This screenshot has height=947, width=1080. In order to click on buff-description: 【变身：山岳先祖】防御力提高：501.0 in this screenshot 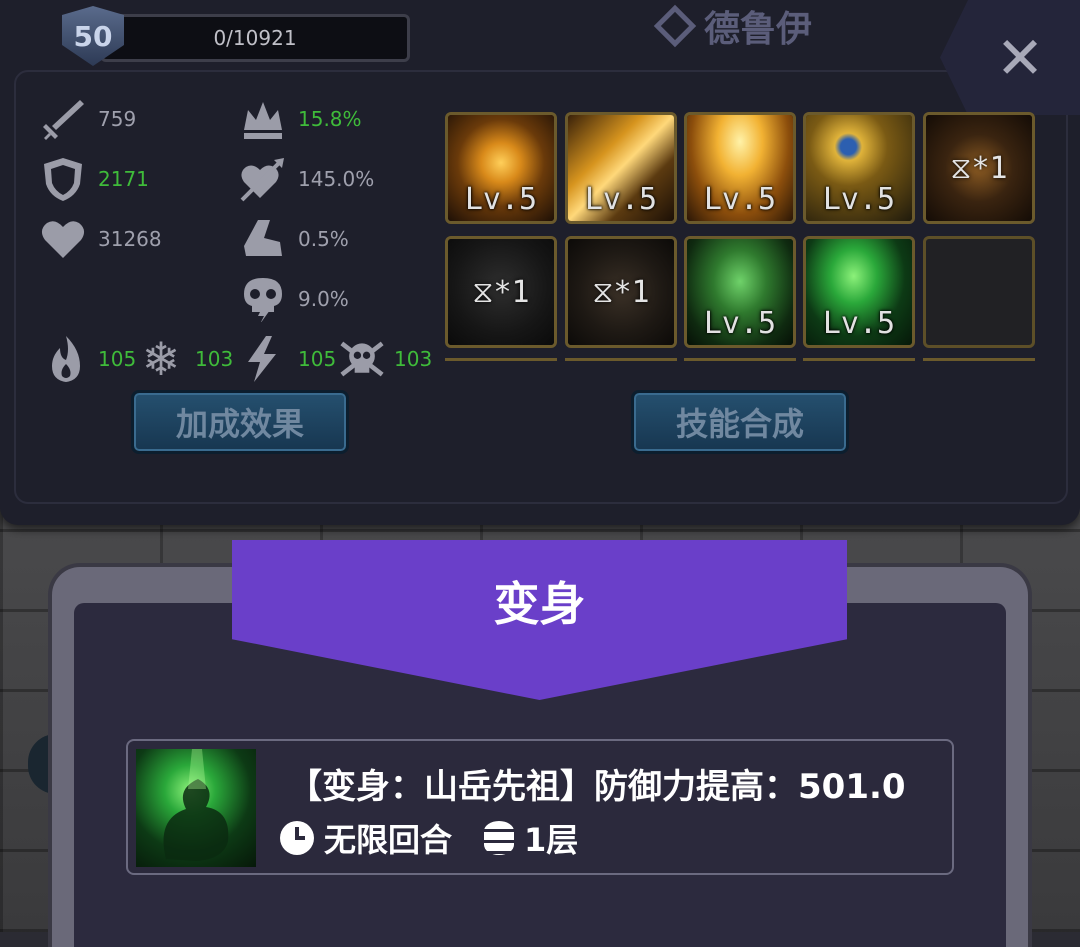, I will do `click(597, 787)`.